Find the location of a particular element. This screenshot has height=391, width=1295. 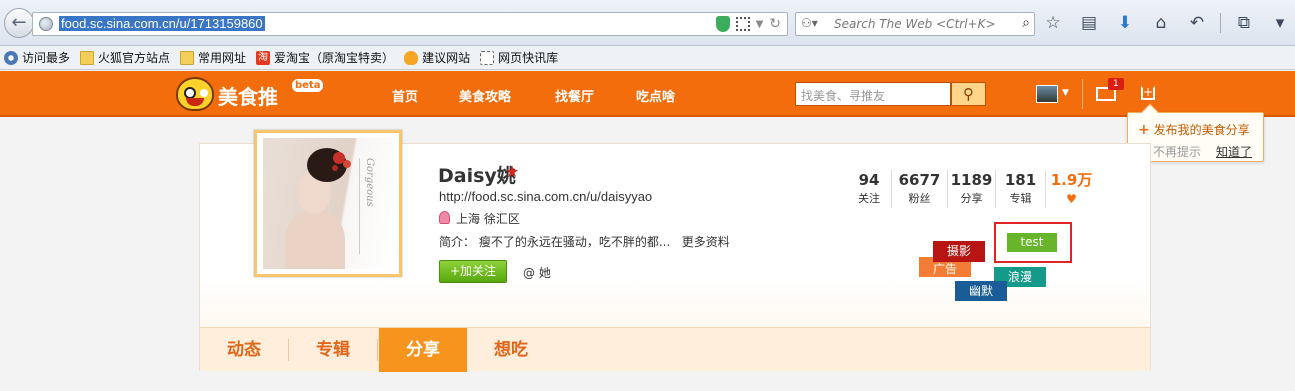

header-divider is located at coordinates (1082, 94).